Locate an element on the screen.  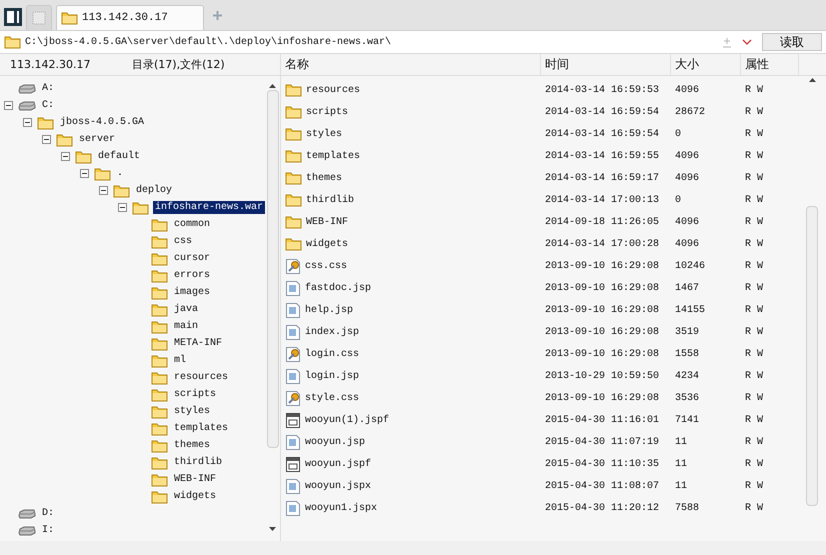
tree-item: server is located at coordinates (97, 139).